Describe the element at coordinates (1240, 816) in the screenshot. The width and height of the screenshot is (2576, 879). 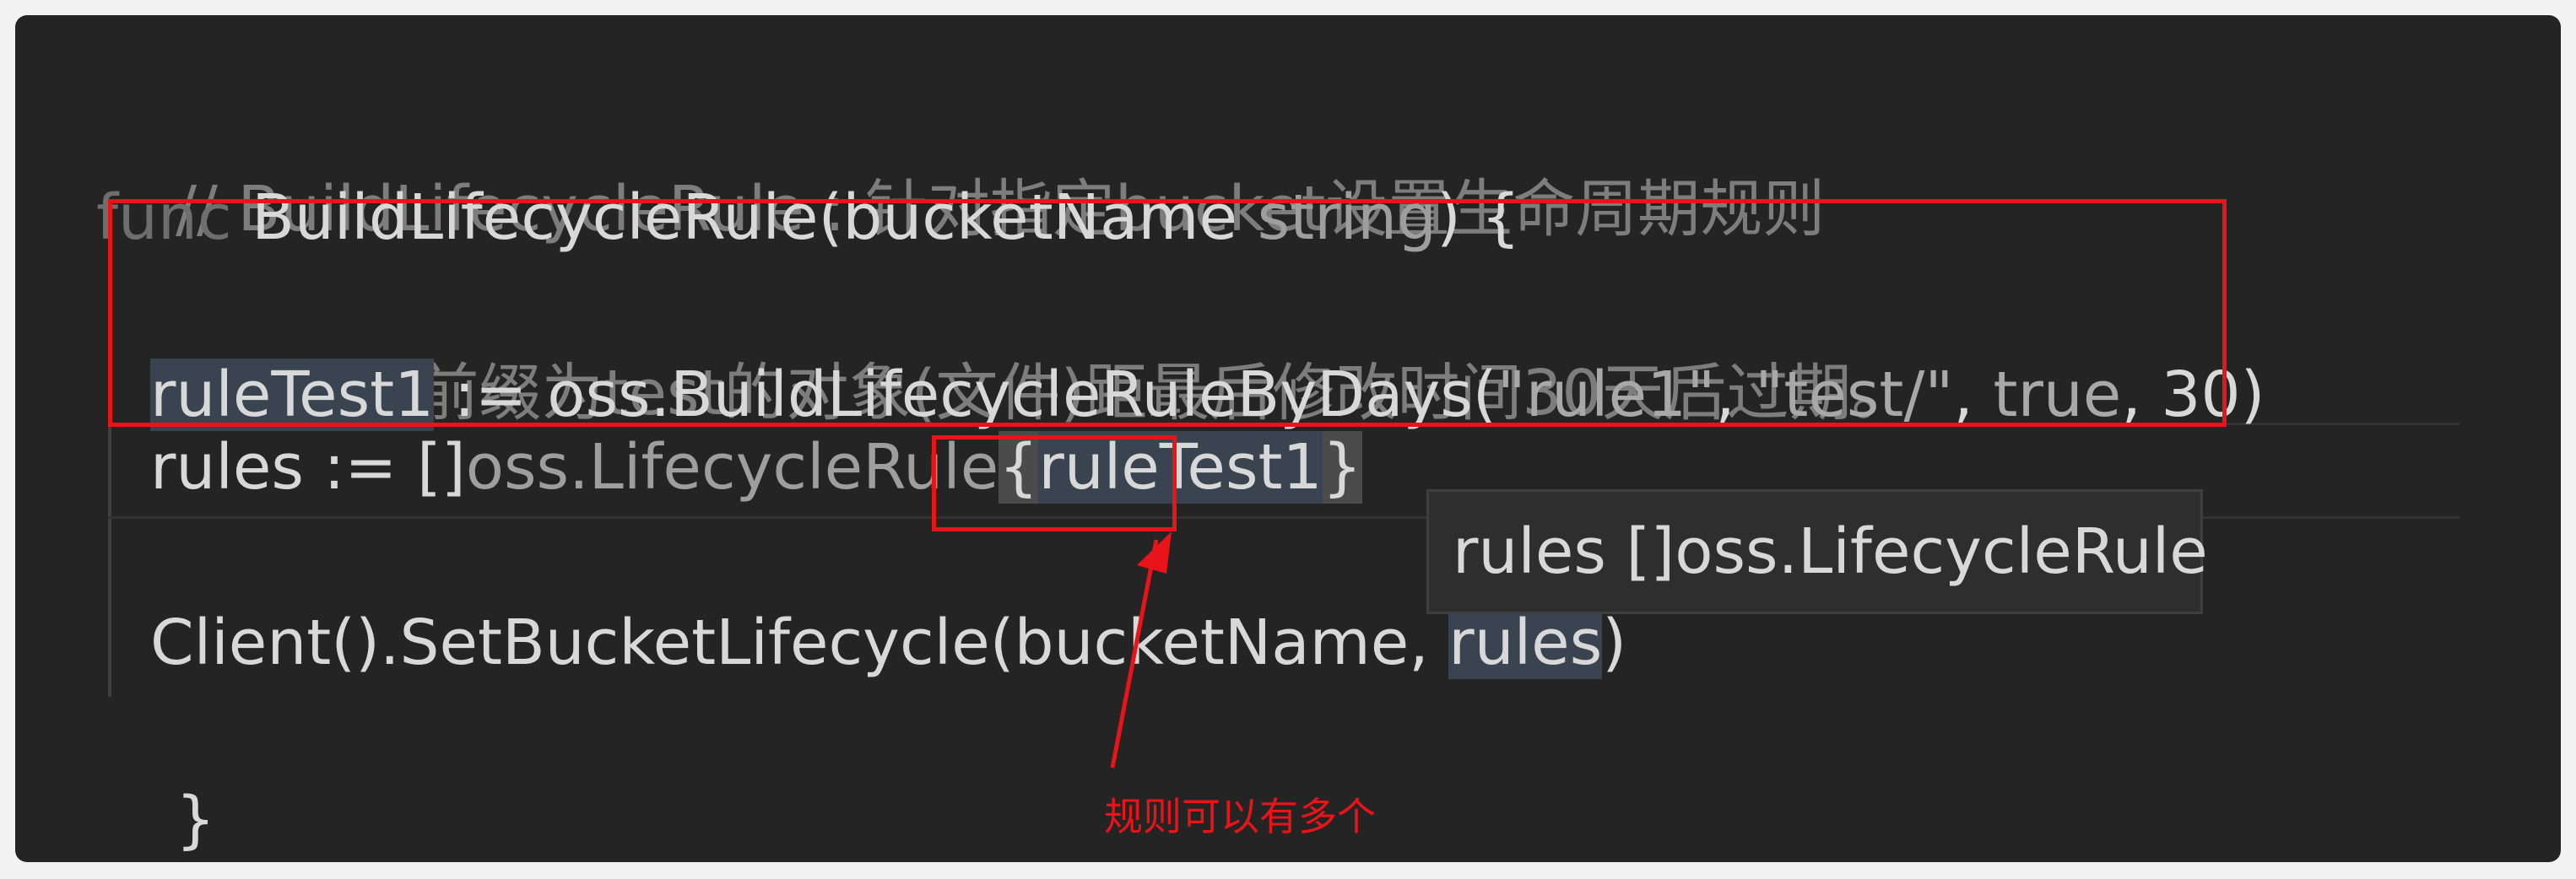
I see `annotation-text: 规则可以有多个` at that location.